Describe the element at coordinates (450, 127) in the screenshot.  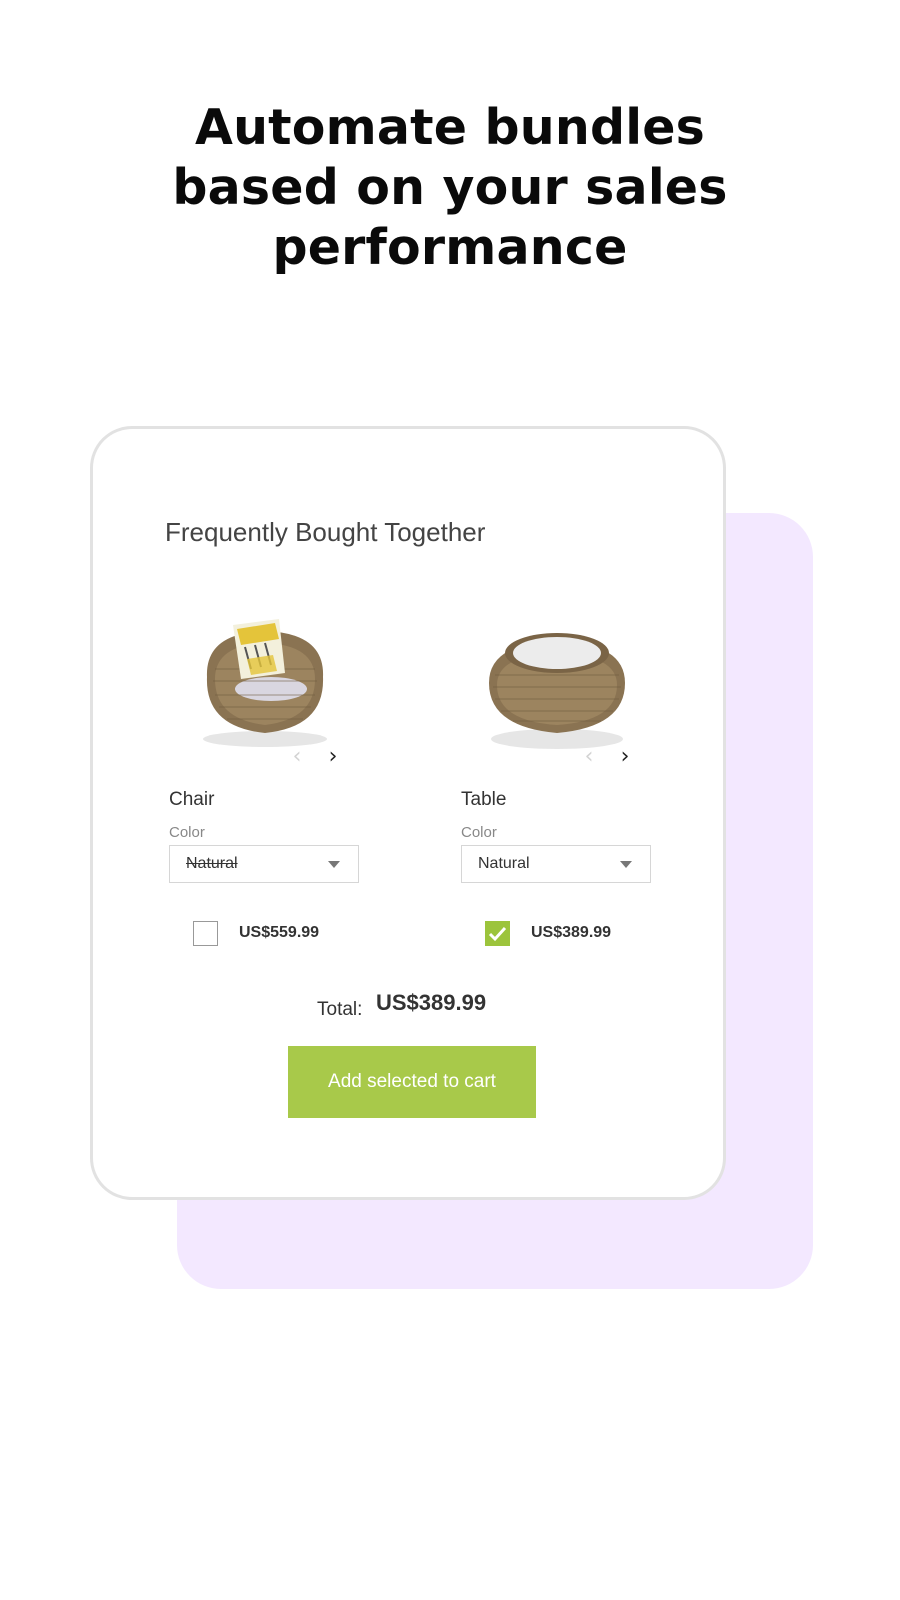
I see `headline-line-1: Automate bundles` at that location.